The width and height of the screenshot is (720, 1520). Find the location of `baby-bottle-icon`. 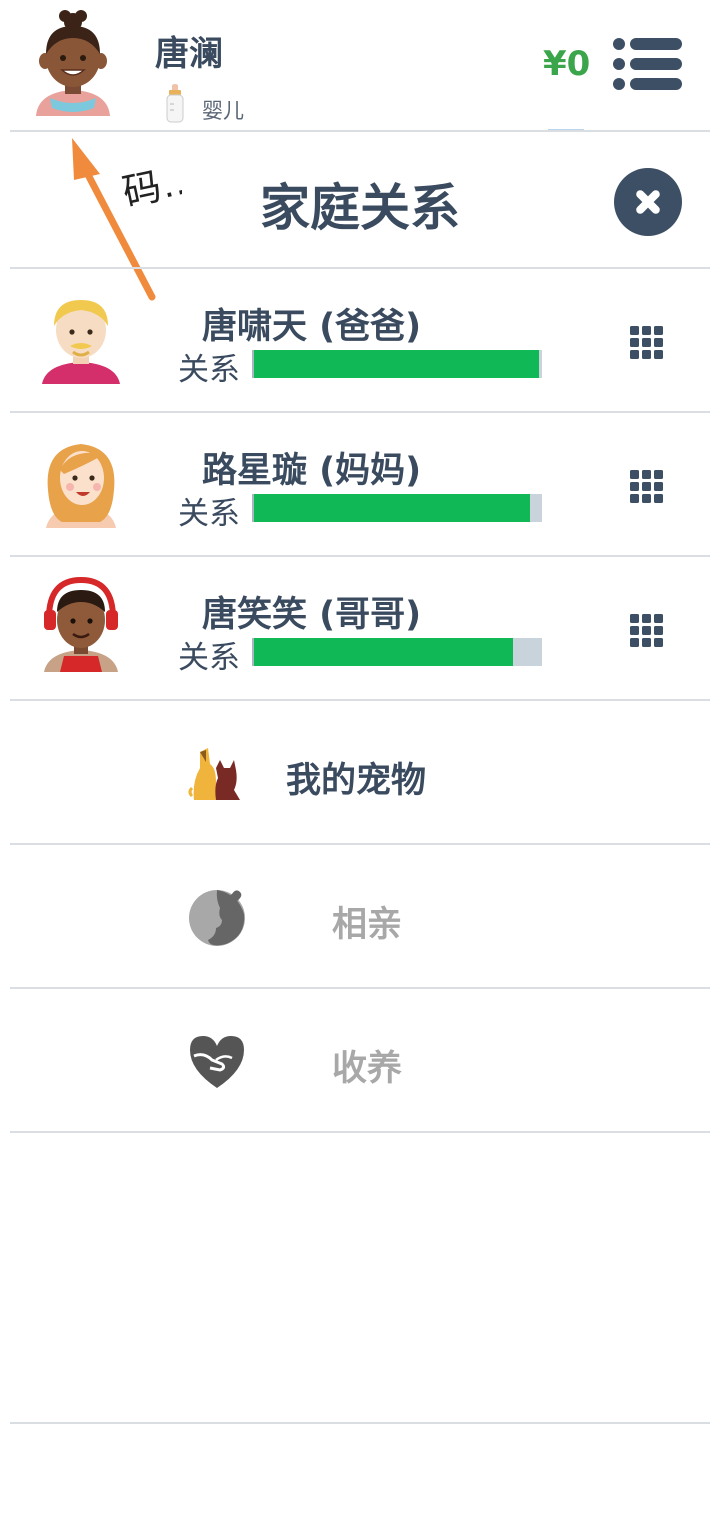

baby-bottle-icon is located at coordinates (175, 104).